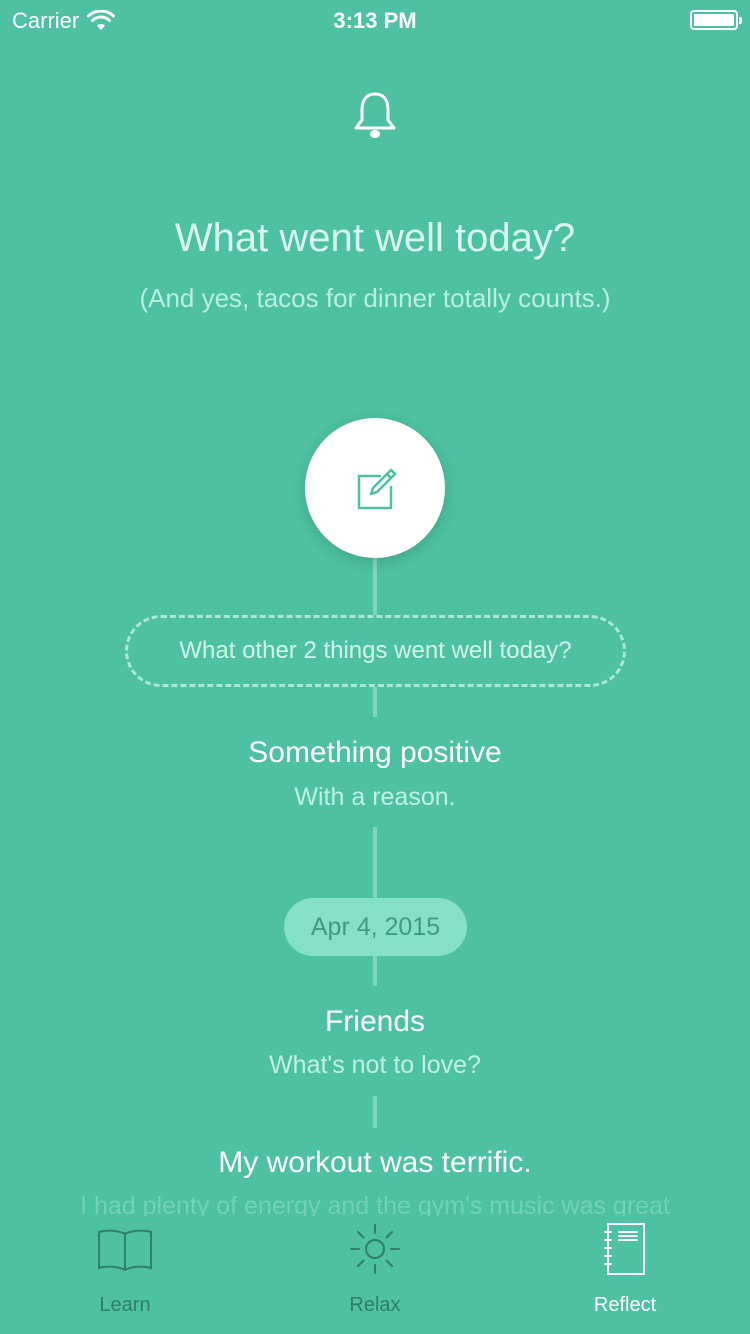 This screenshot has height=1334, width=750. Describe the element at coordinates (125, 1250) in the screenshot. I see `book-icon` at that location.